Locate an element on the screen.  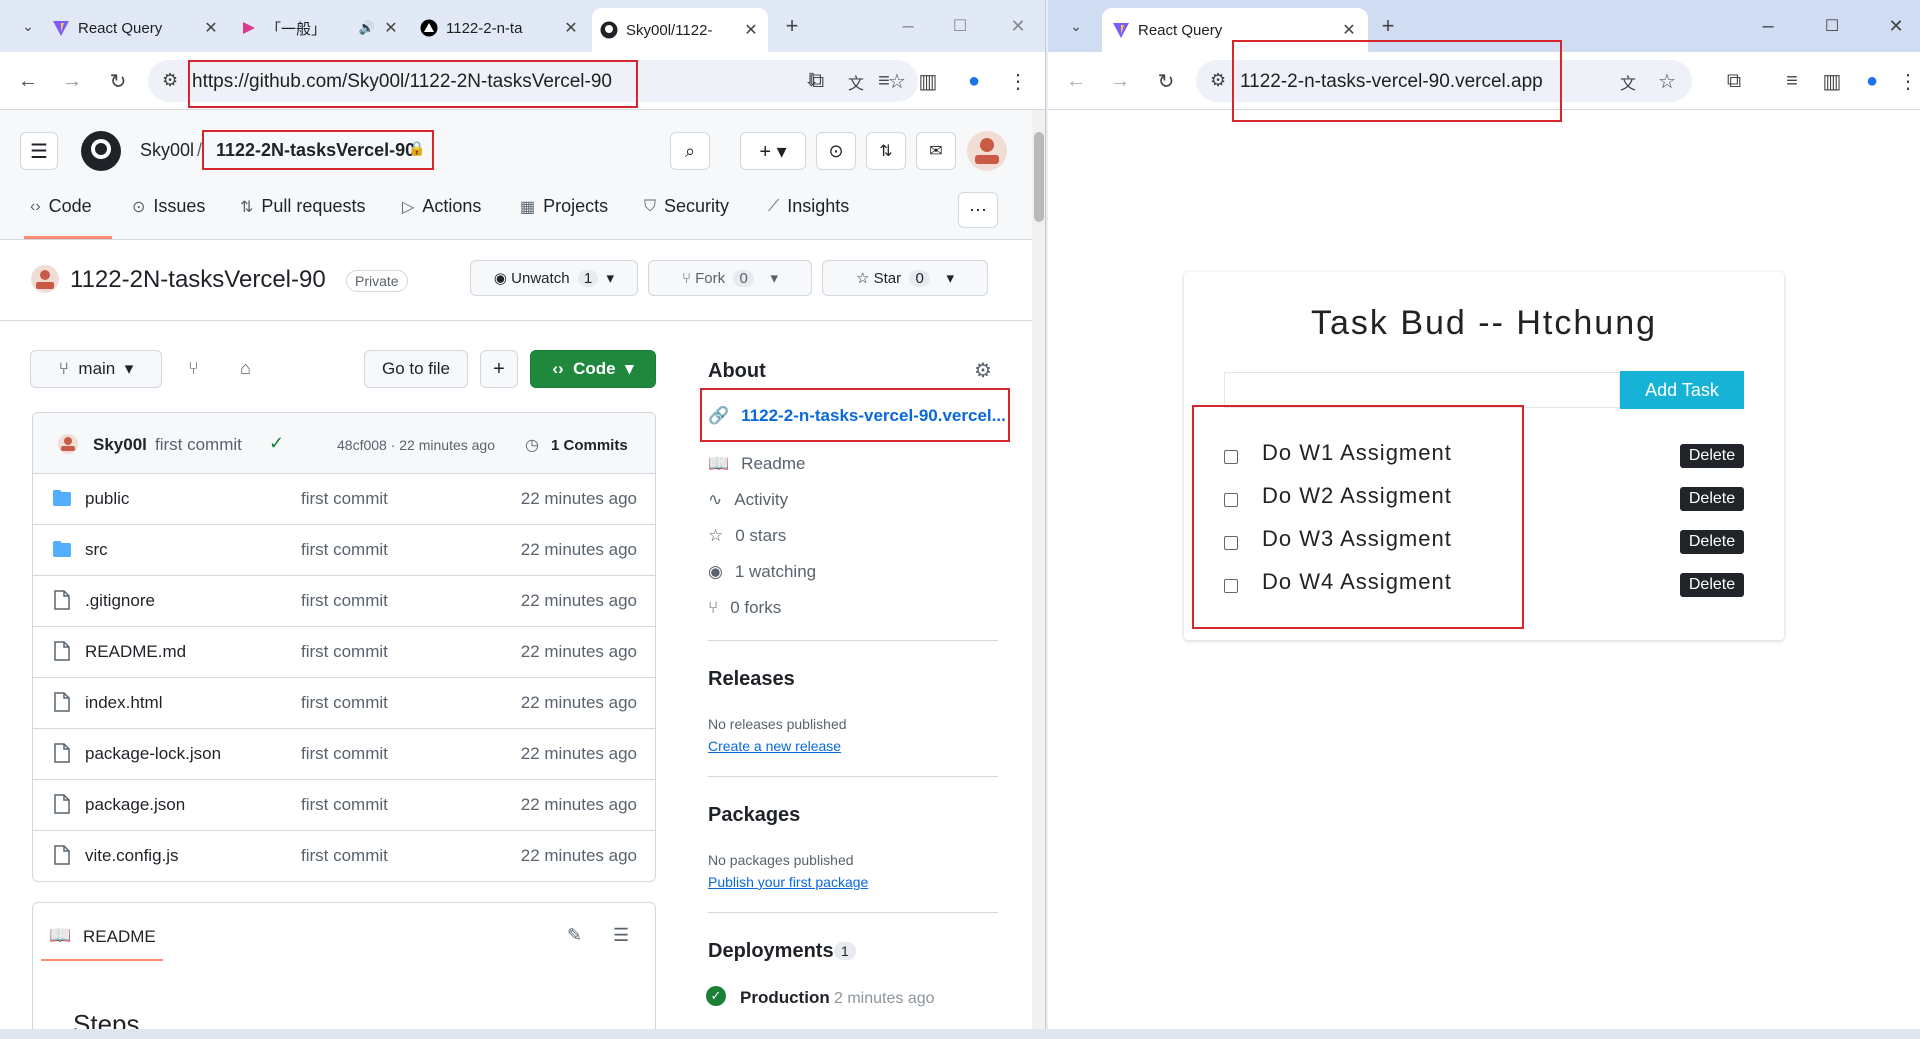
file-name: README.md is located at coordinates (135, 652).